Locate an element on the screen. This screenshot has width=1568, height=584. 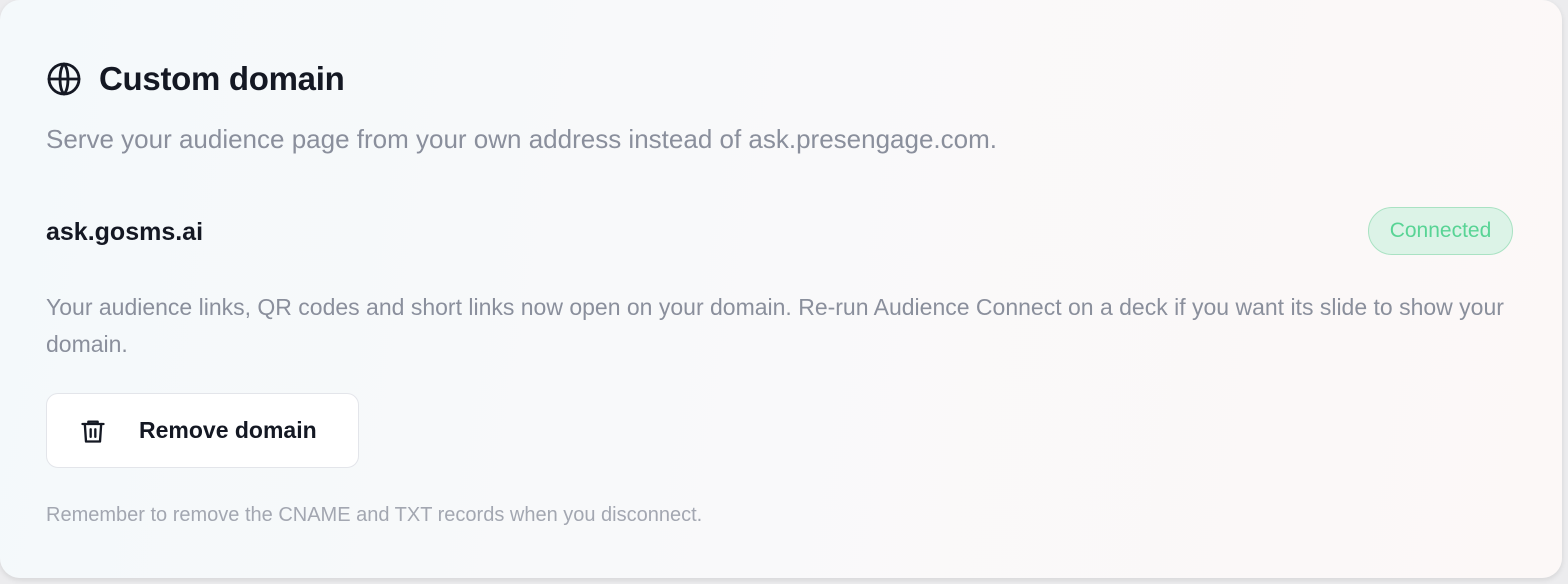
connected-domain-name: ask.gosms.ai is located at coordinates (125, 232).